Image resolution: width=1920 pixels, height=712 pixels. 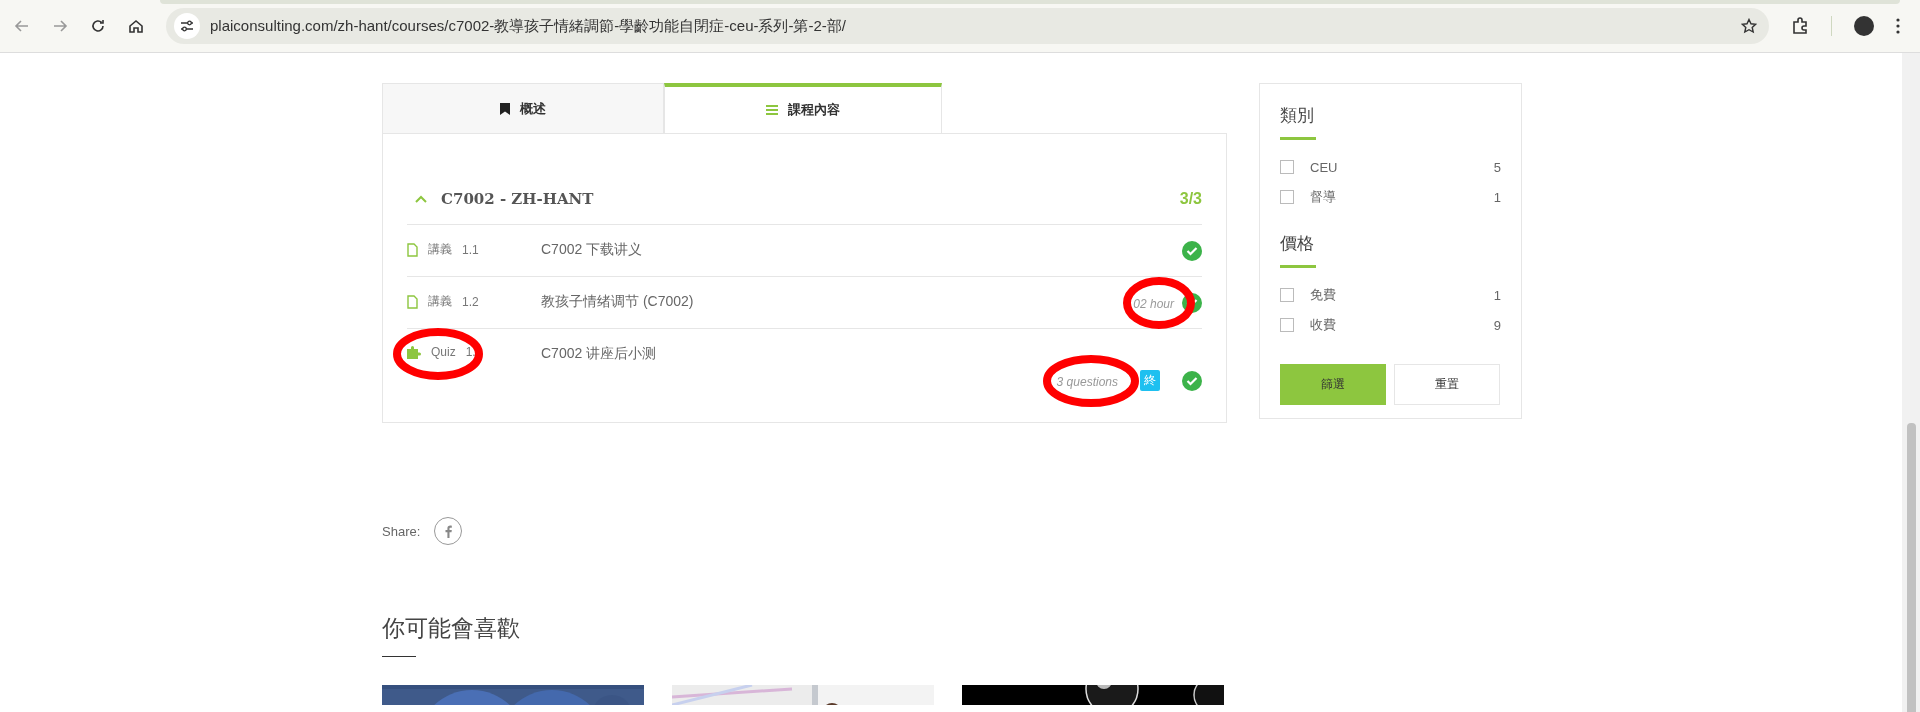 What do you see at coordinates (443, 352) in the screenshot?
I see `item-type: Quiz` at bounding box center [443, 352].